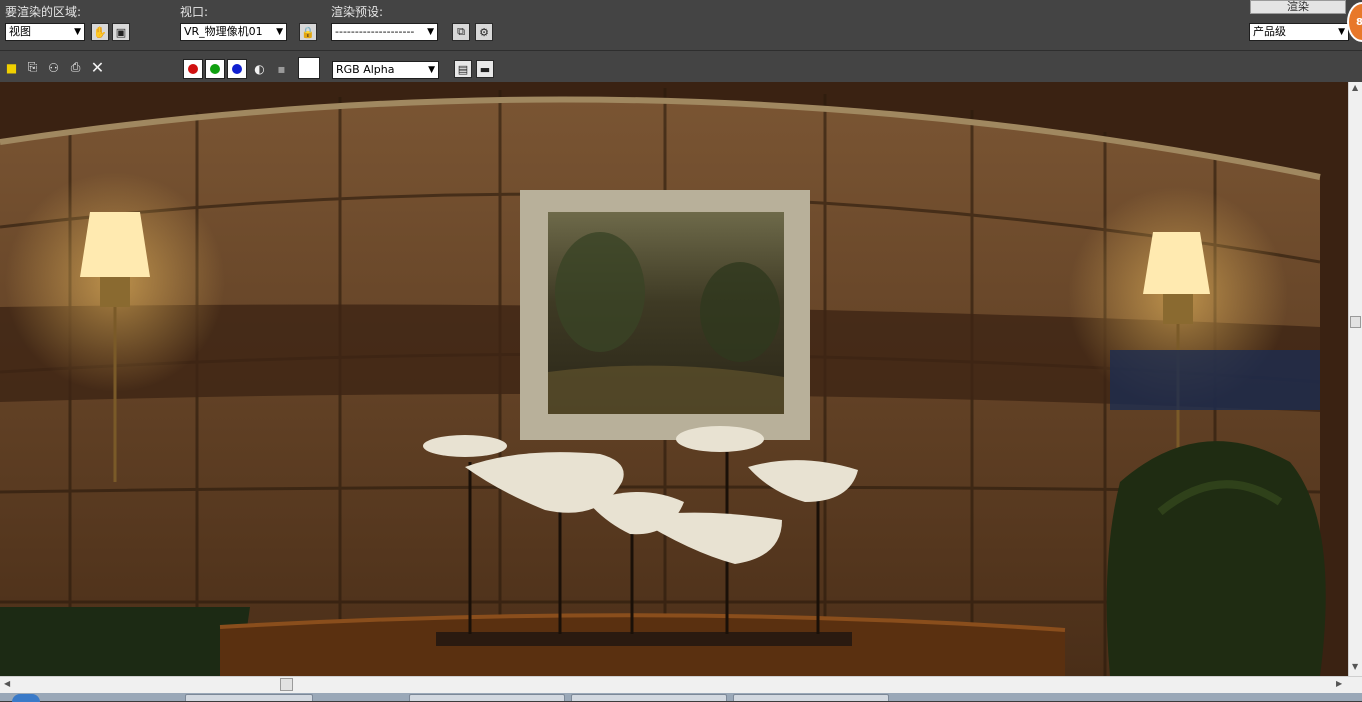 The height and width of the screenshot is (702, 1362). I want to click on red-dot-icon, so click(193, 69).